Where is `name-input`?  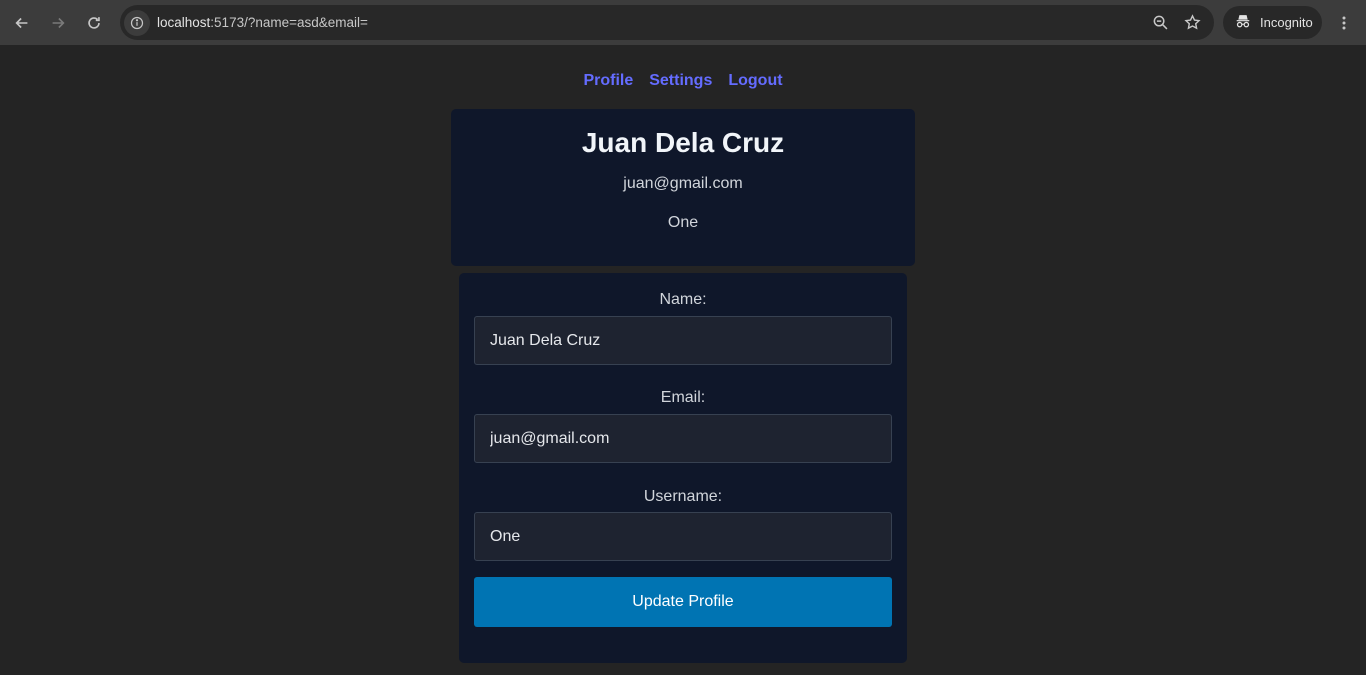 name-input is located at coordinates (683, 340).